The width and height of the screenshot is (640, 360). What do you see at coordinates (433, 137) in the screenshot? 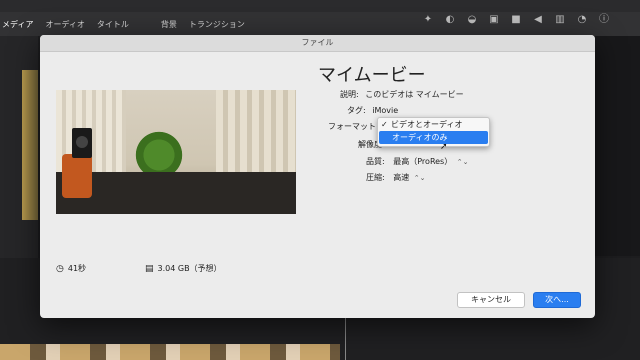
I see `format-option-audio-only: オーディオのみ` at bounding box center [433, 137].